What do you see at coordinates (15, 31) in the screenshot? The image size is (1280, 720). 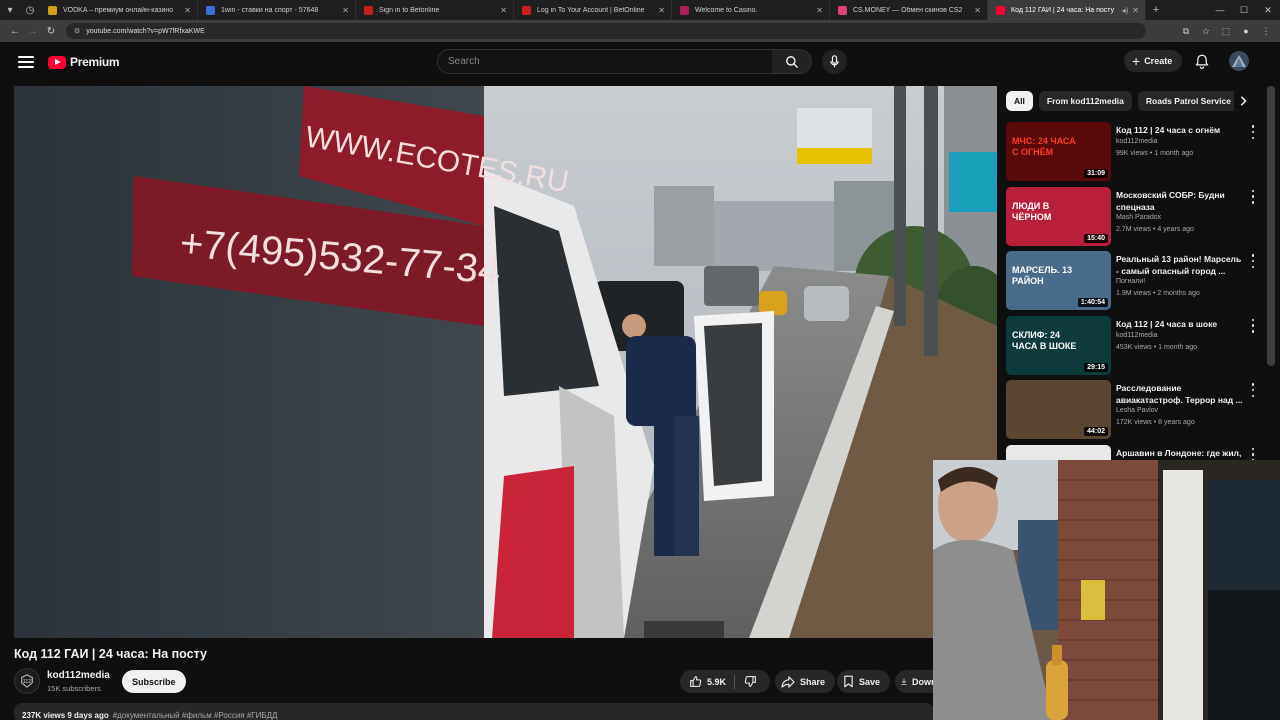 I see `back-icon: ←` at bounding box center [15, 31].